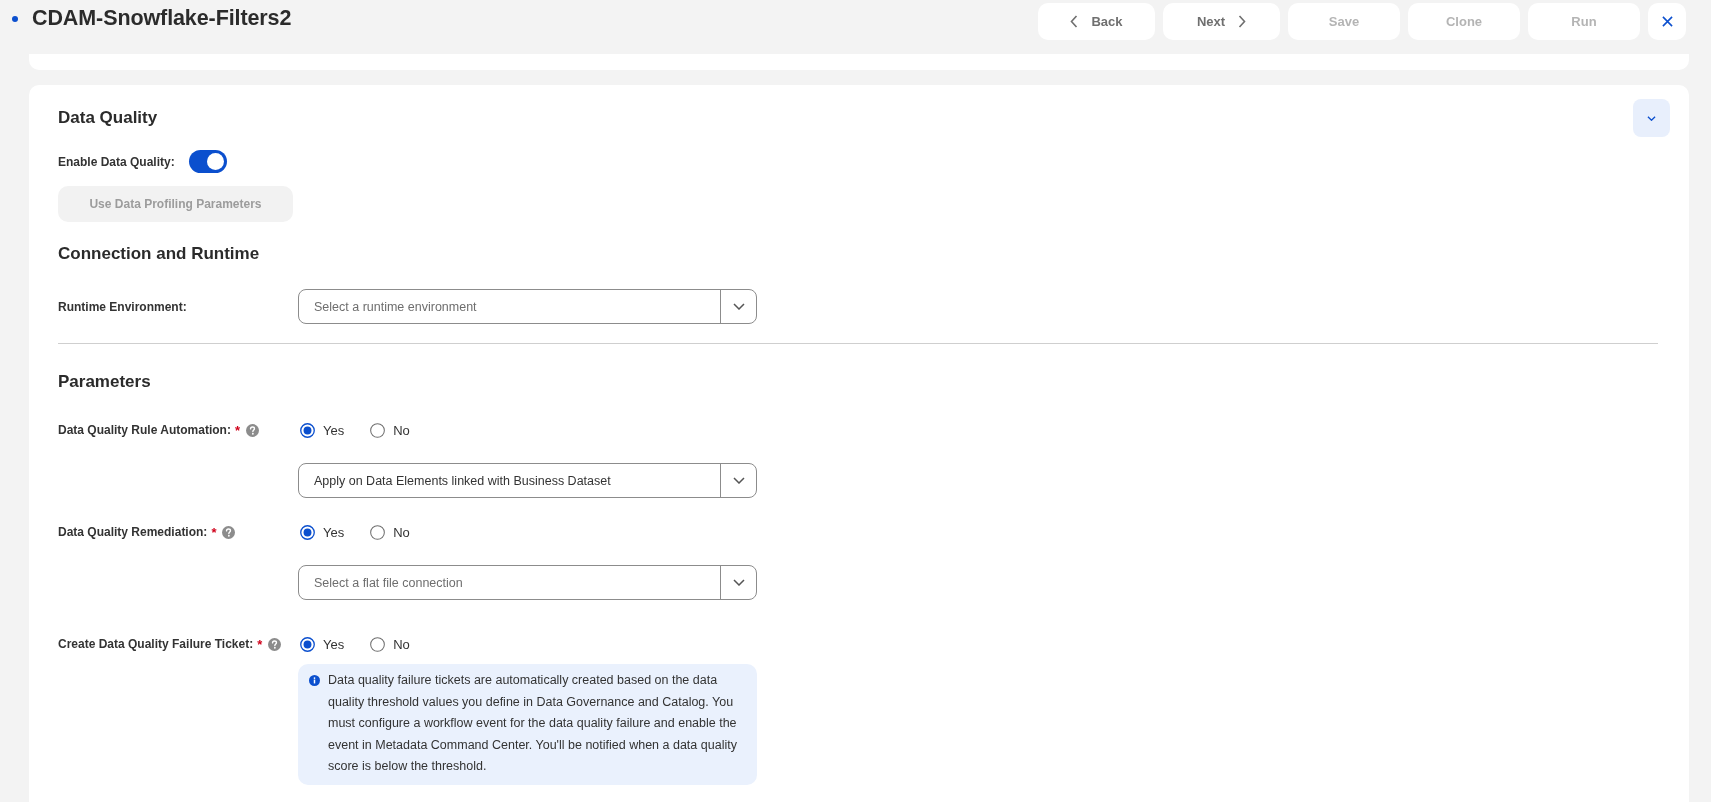 This screenshot has width=1711, height=802. I want to click on next-button: Next, so click(1221, 21).